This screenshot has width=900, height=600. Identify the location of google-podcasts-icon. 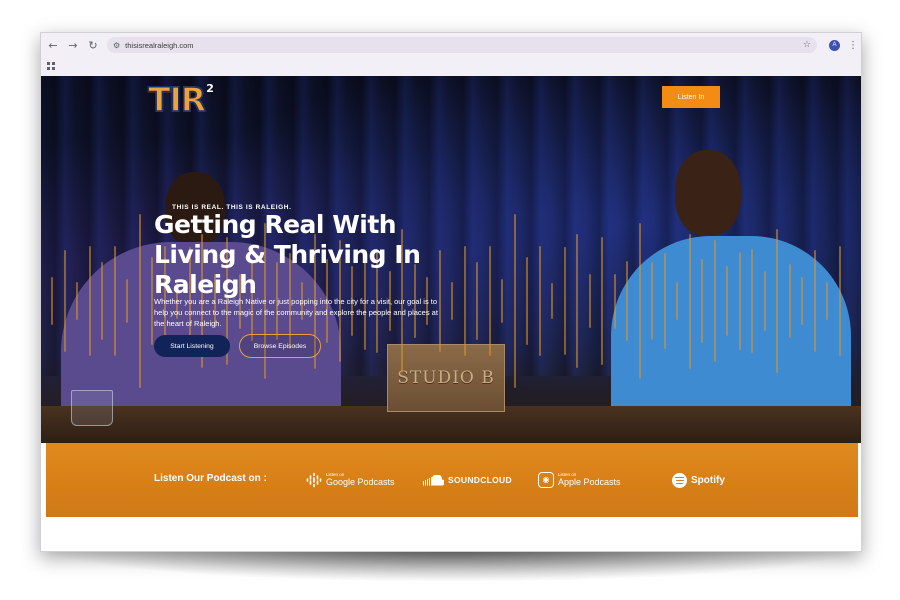
(314, 480).